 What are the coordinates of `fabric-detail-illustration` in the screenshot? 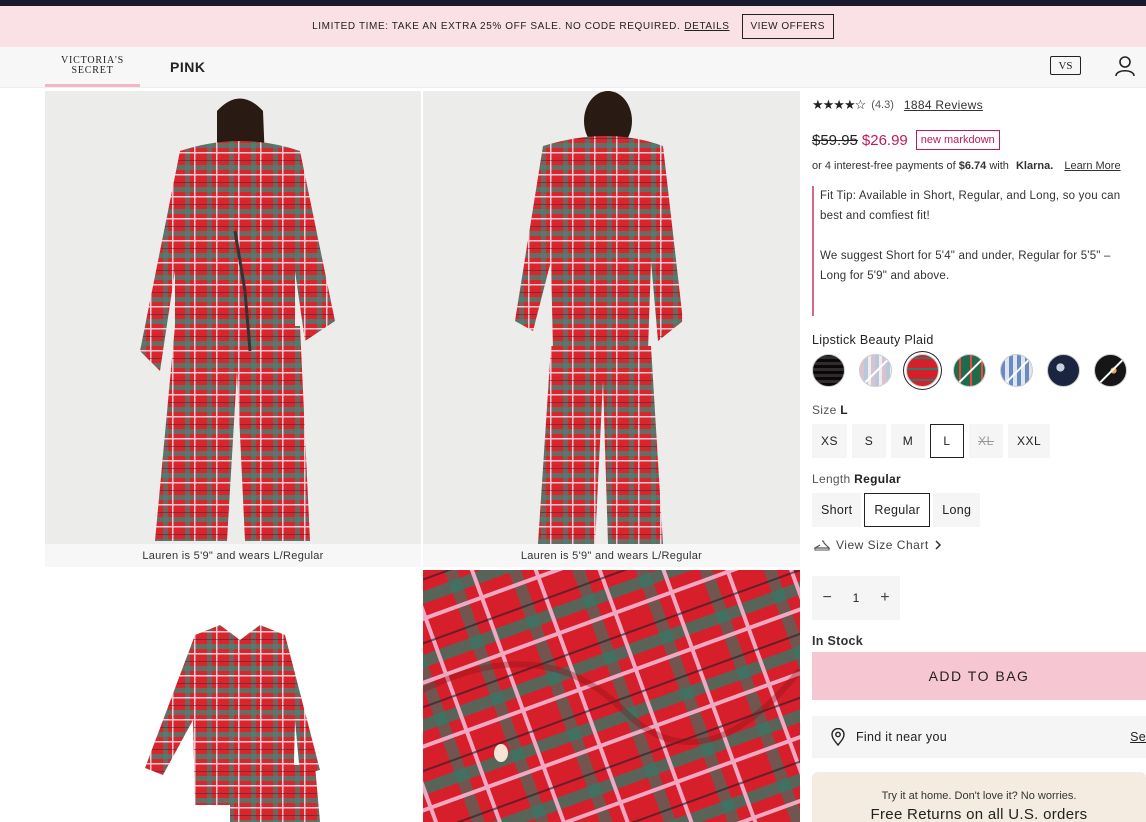 It's located at (611, 696).